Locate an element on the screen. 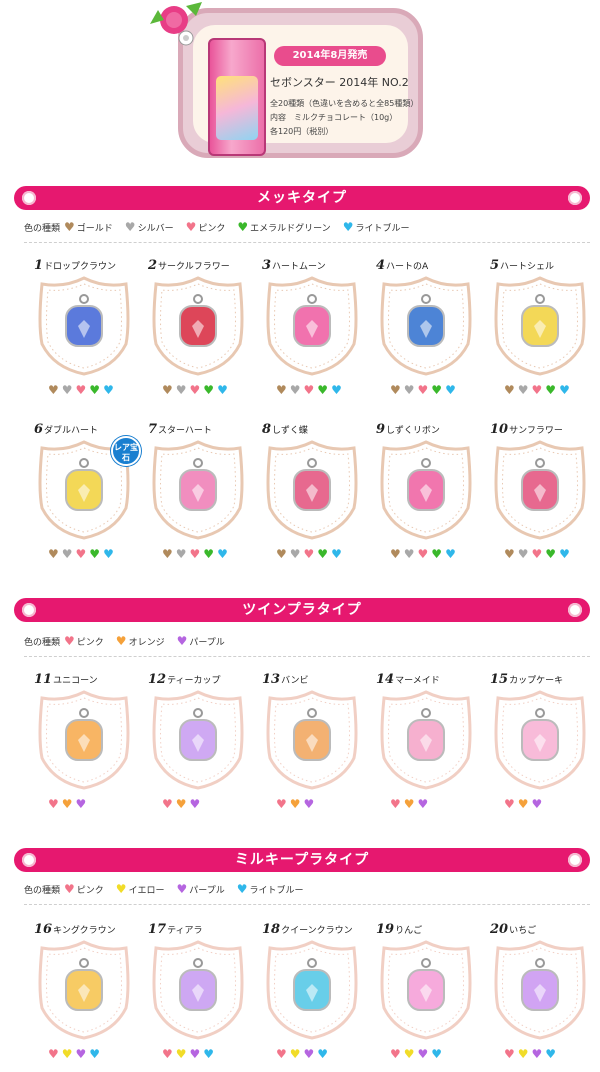 Image resolution: width=600 pixels, height=1072 pixels. diamond-icon is located at coordinates (575, 860).